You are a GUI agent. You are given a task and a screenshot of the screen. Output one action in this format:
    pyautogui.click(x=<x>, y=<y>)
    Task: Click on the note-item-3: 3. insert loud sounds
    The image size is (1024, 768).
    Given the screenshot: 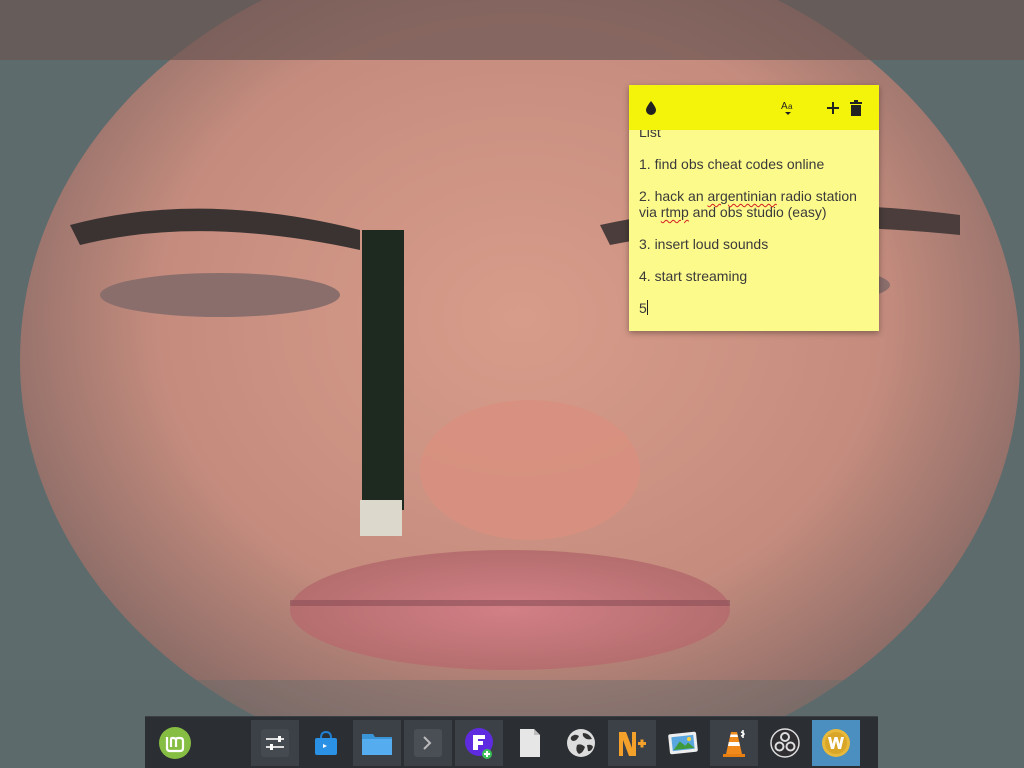 What is the action you would take?
    pyautogui.click(x=704, y=244)
    